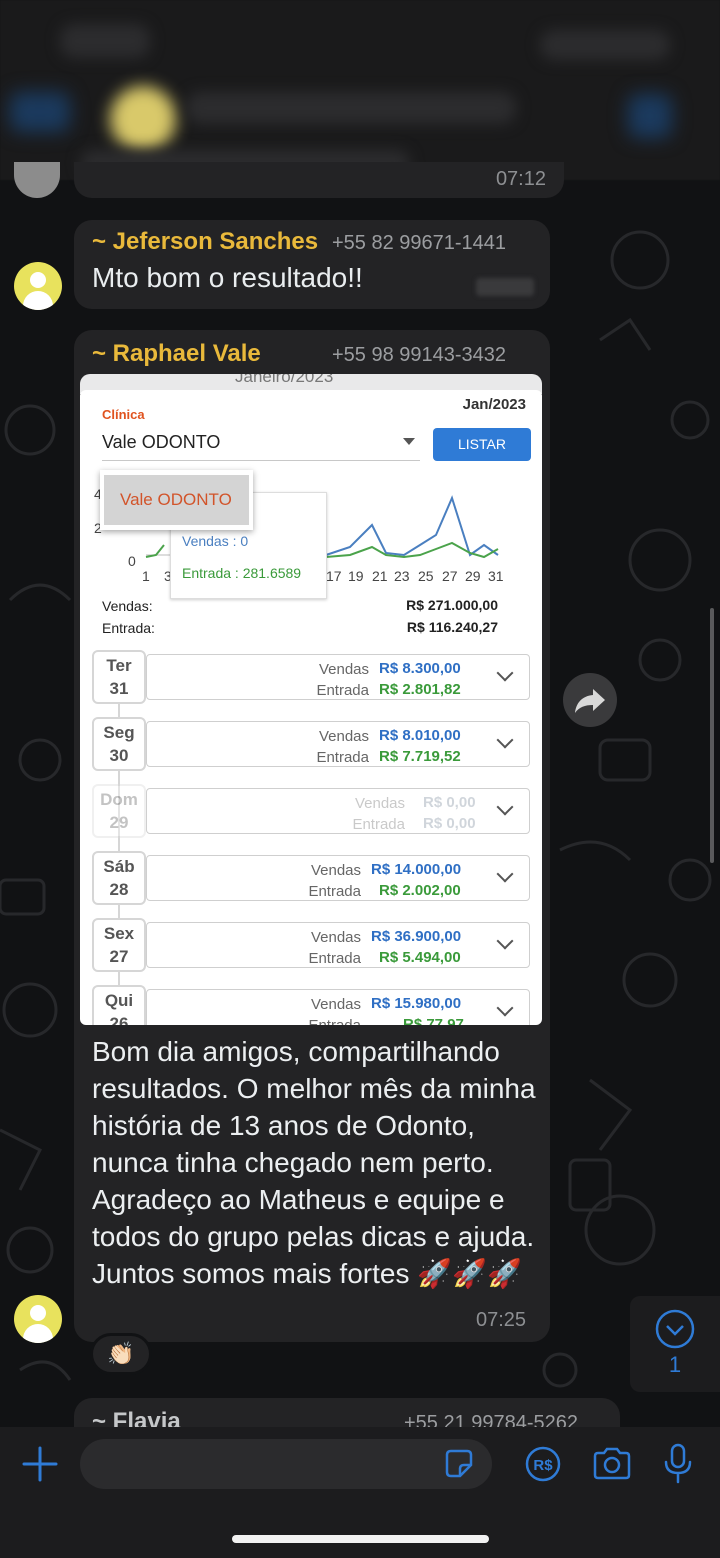 Image resolution: width=720 pixels, height=1558 pixels. What do you see at coordinates (132, 561) in the screenshot?
I see `y-tick: 0` at bounding box center [132, 561].